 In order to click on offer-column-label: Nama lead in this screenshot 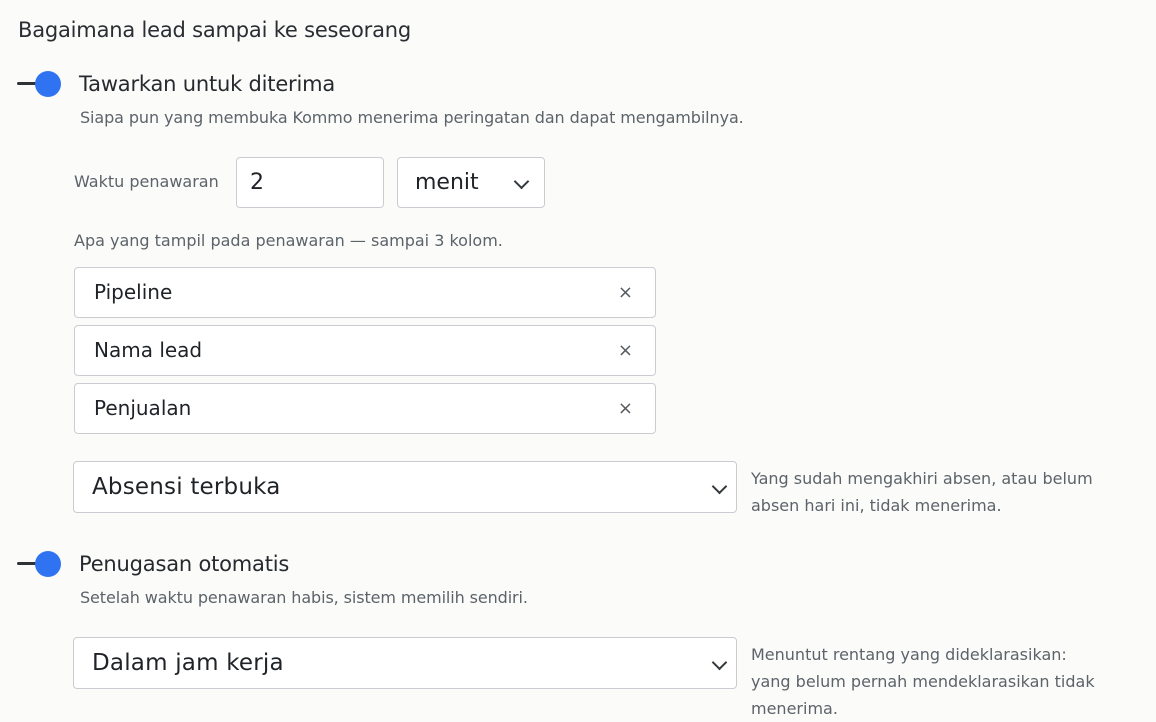, I will do `click(148, 350)`.